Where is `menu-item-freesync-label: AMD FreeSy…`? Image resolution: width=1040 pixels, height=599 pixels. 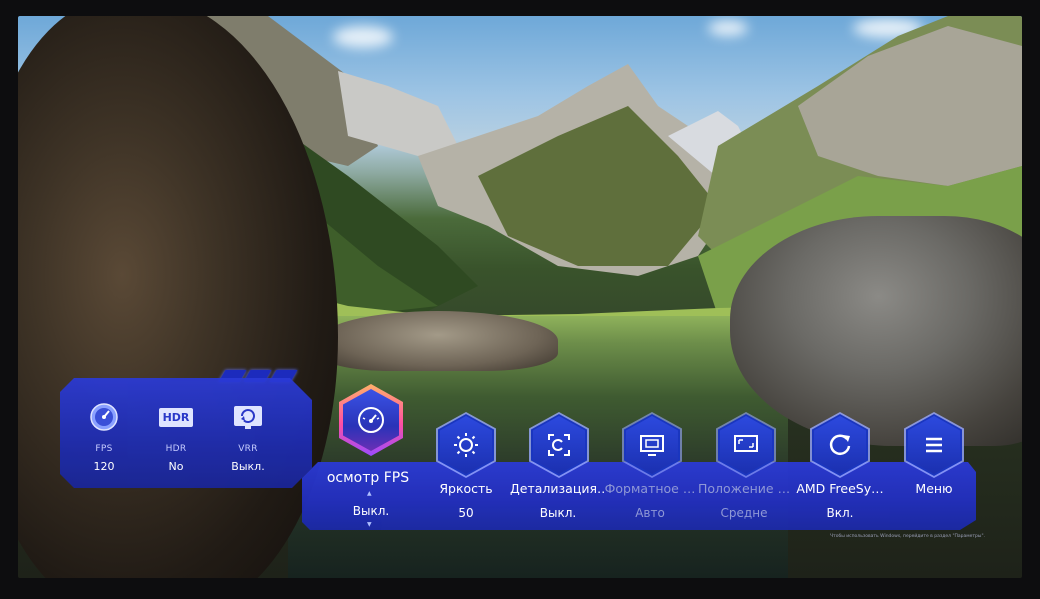
menu-item-freesync-label: AMD FreeSy… is located at coordinates (840, 488).